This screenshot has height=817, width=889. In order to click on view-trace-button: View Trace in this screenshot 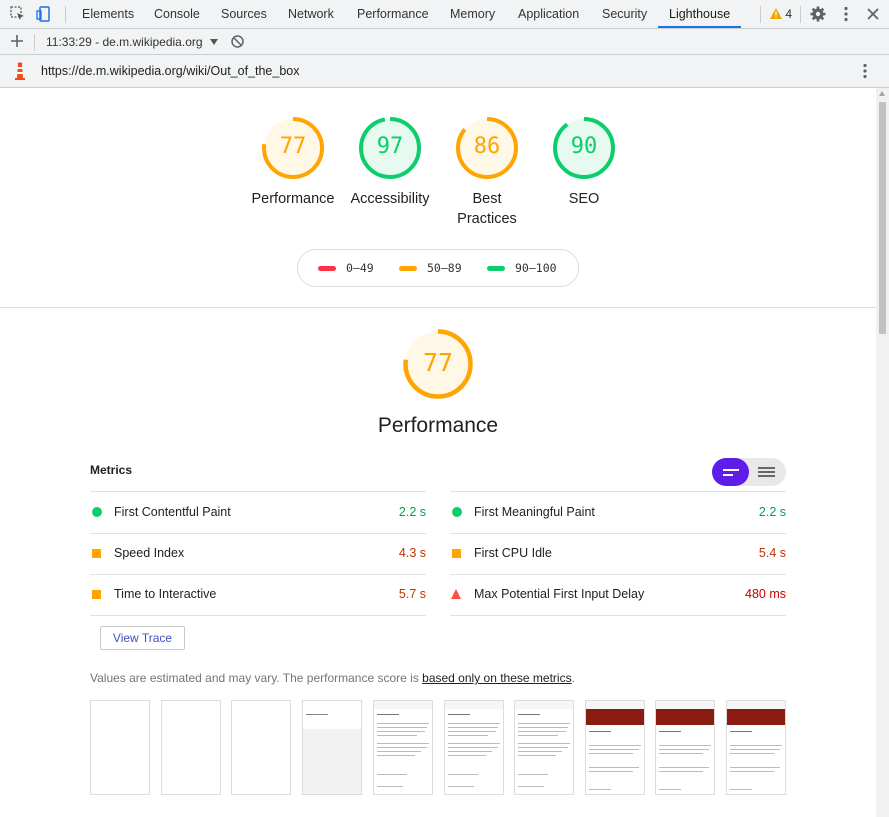, I will do `click(142, 638)`.